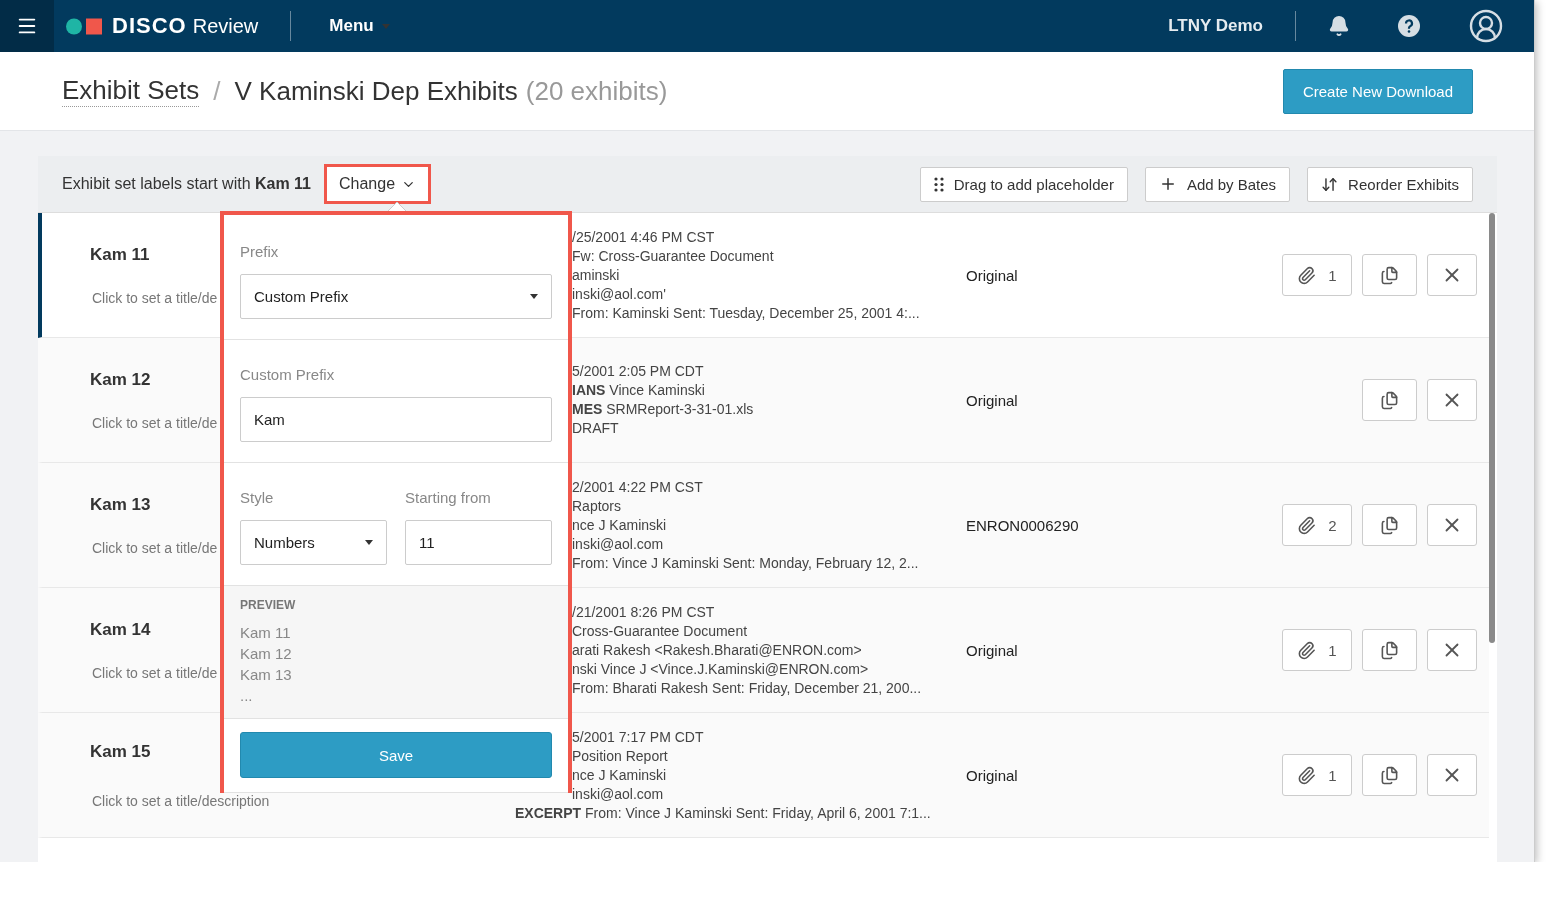 The height and width of the screenshot is (898, 1558). What do you see at coordinates (720, 669) in the screenshot?
I see `detail-line: nski Vince J <Vince.J.Kaminski@ENRON.com>` at bounding box center [720, 669].